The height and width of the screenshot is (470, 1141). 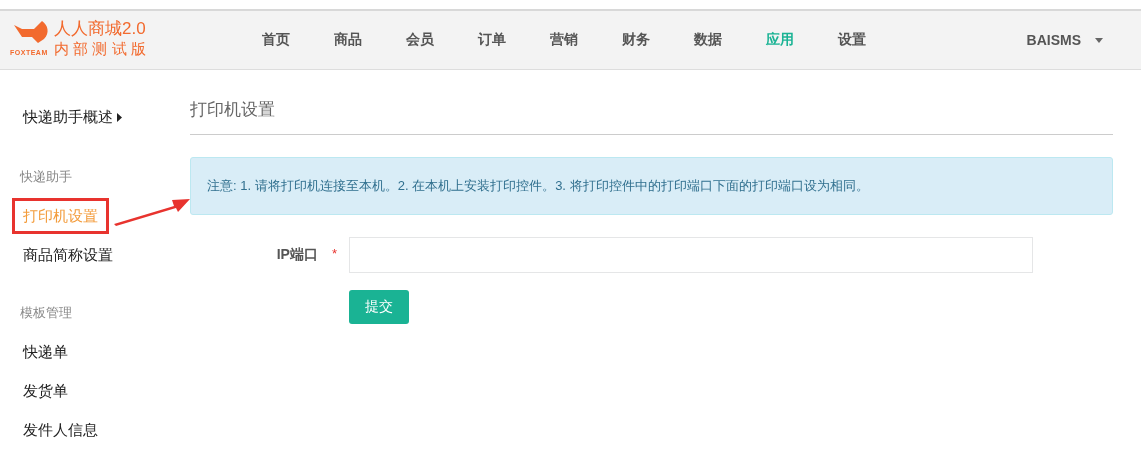 I want to click on required-mark: *, so click(x=334, y=254).